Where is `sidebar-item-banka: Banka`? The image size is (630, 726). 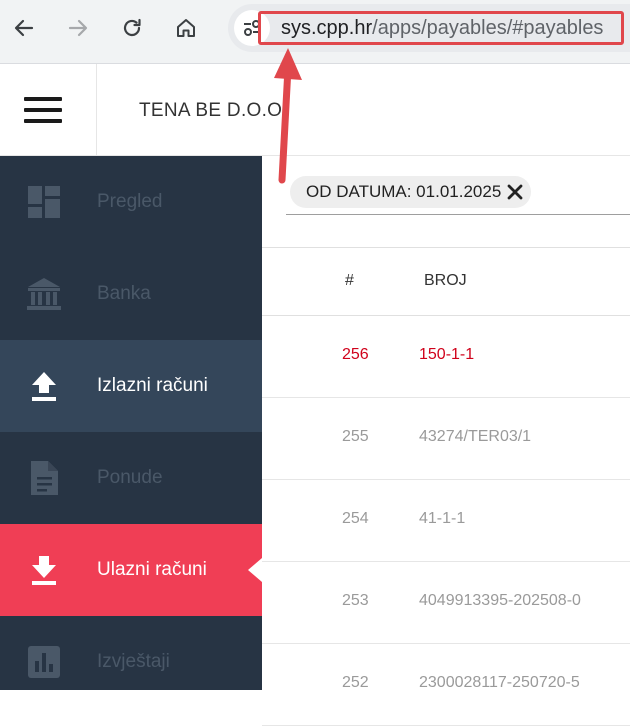 sidebar-item-banka: Banka is located at coordinates (131, 294).